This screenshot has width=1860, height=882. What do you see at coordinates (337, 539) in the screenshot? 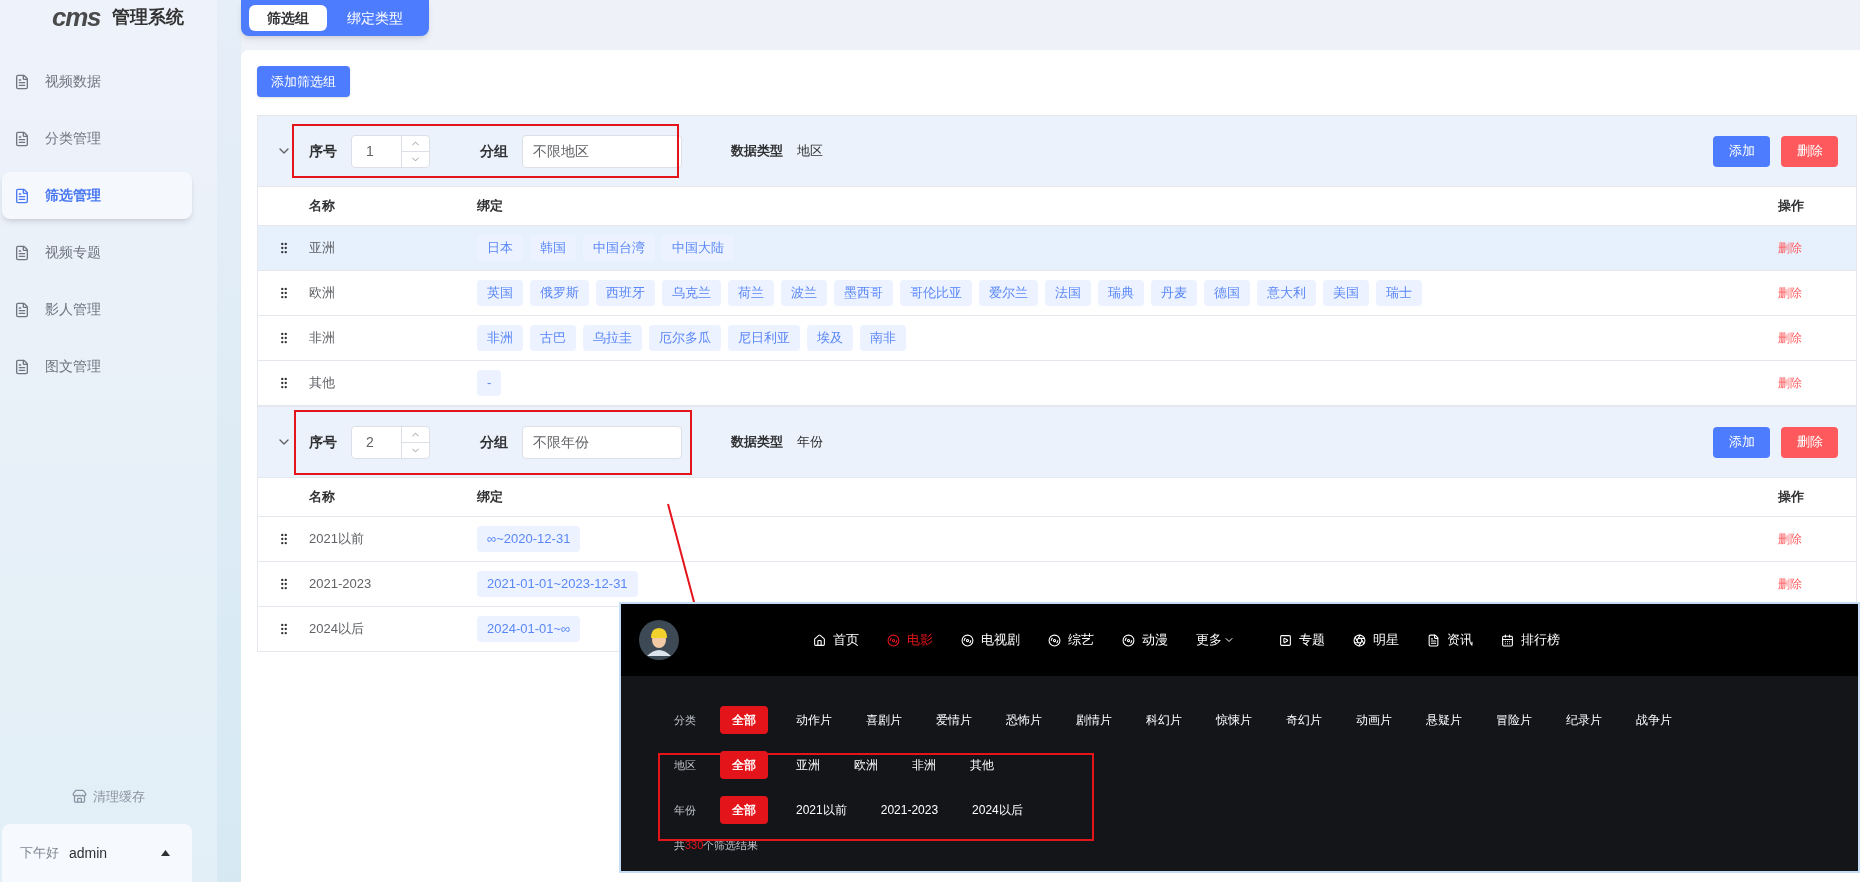
I see `table-cell-text: 2021以前` at bounding box center [337, 539].